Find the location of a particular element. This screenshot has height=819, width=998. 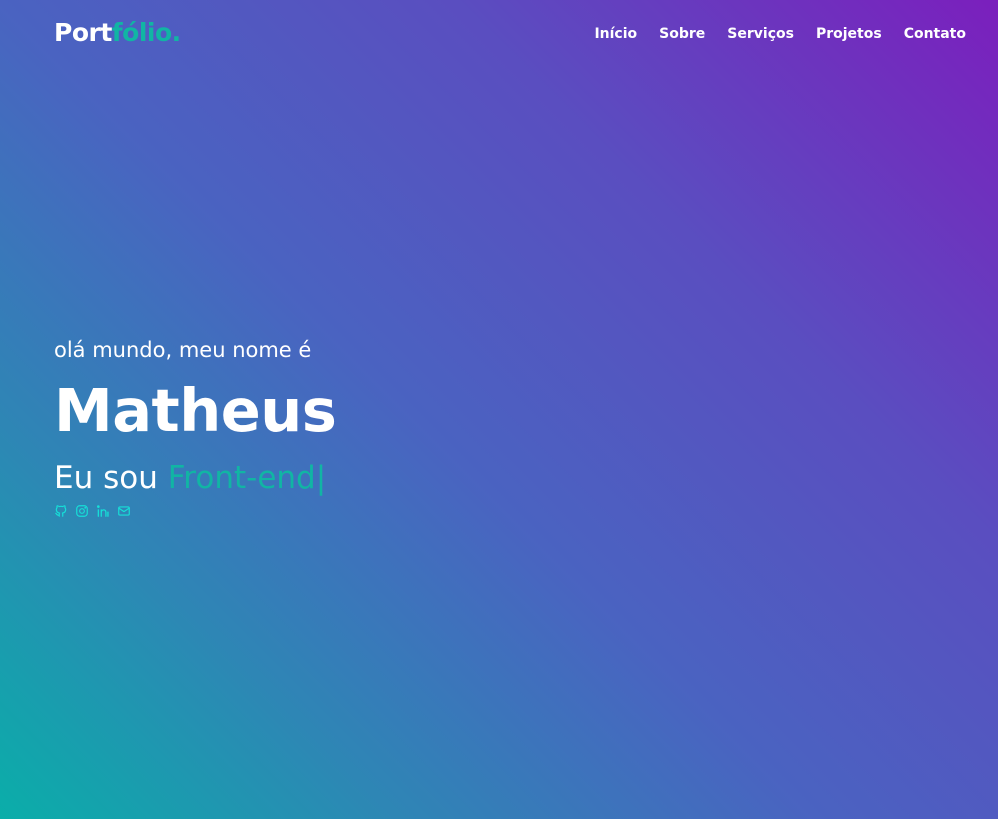

logo-text-primary: Port is located at coordinates (83, 32).